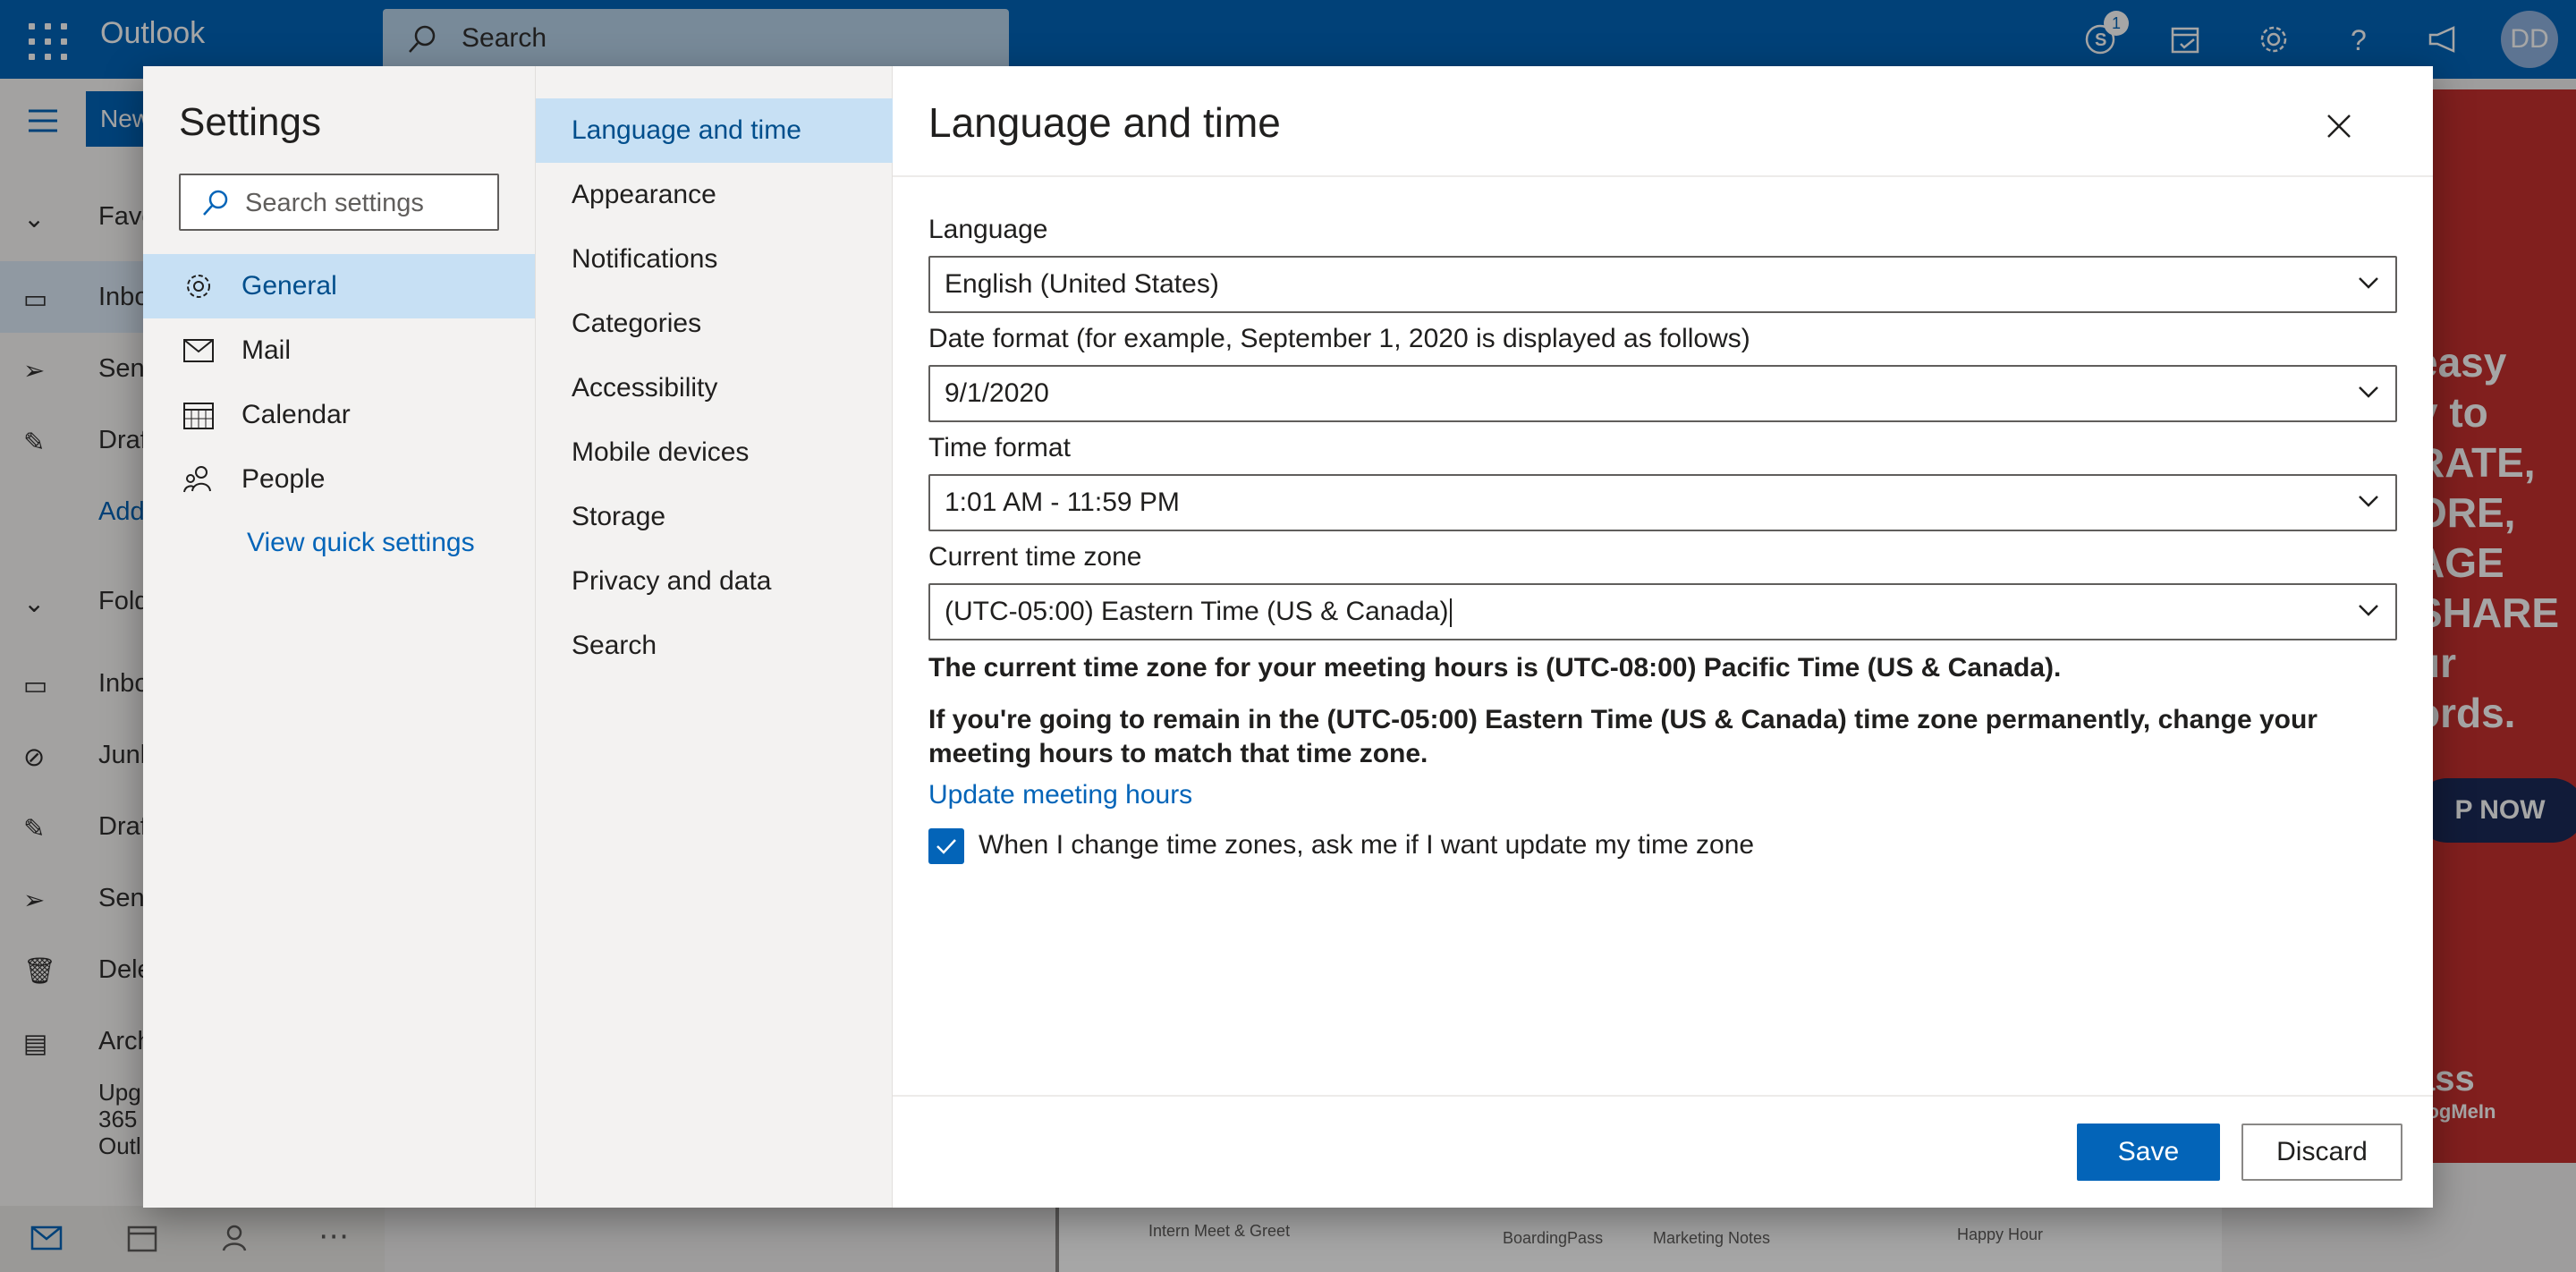 The image size is (2576, 1272). What do you see at coordinates (339, 479) in the screenshot?
I see `category-people: People` at bounding box center [339, 479].